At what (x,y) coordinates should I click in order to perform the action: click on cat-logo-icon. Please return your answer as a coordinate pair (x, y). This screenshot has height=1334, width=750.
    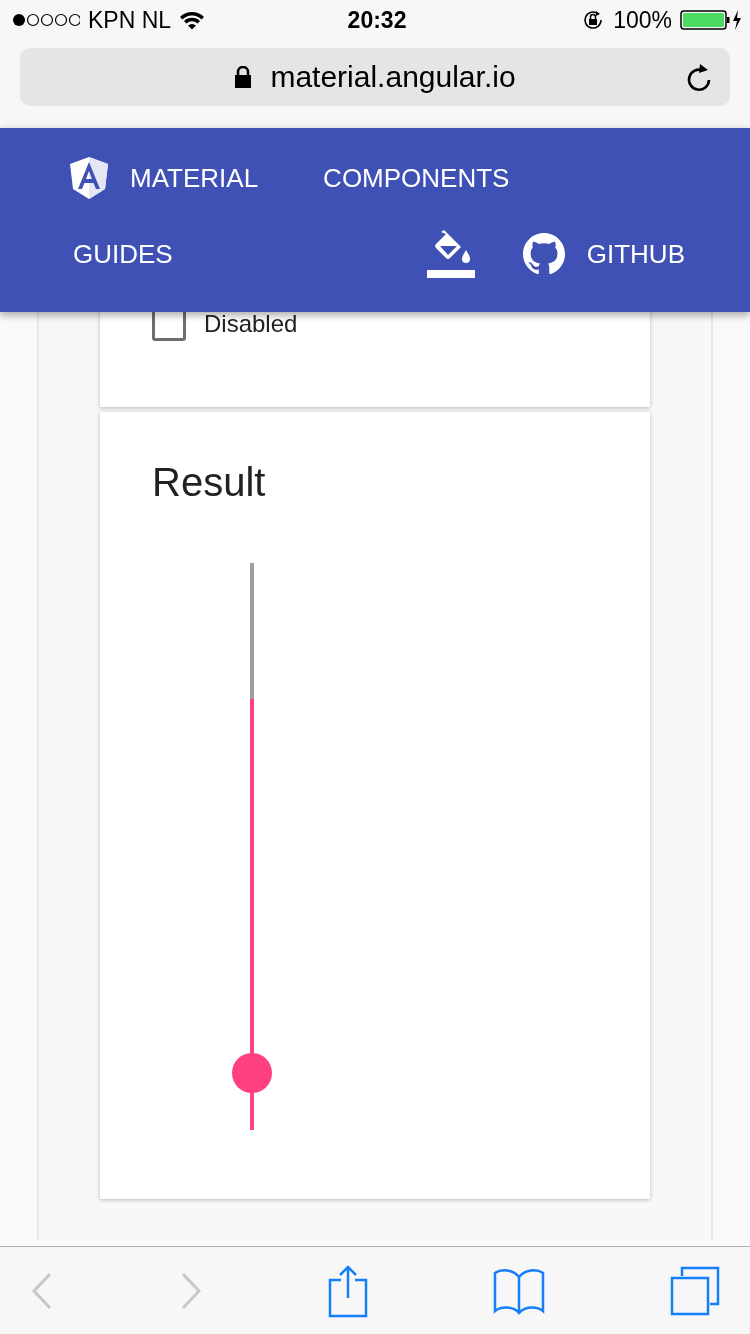
    Looking at the image, I should click on (543, 254).